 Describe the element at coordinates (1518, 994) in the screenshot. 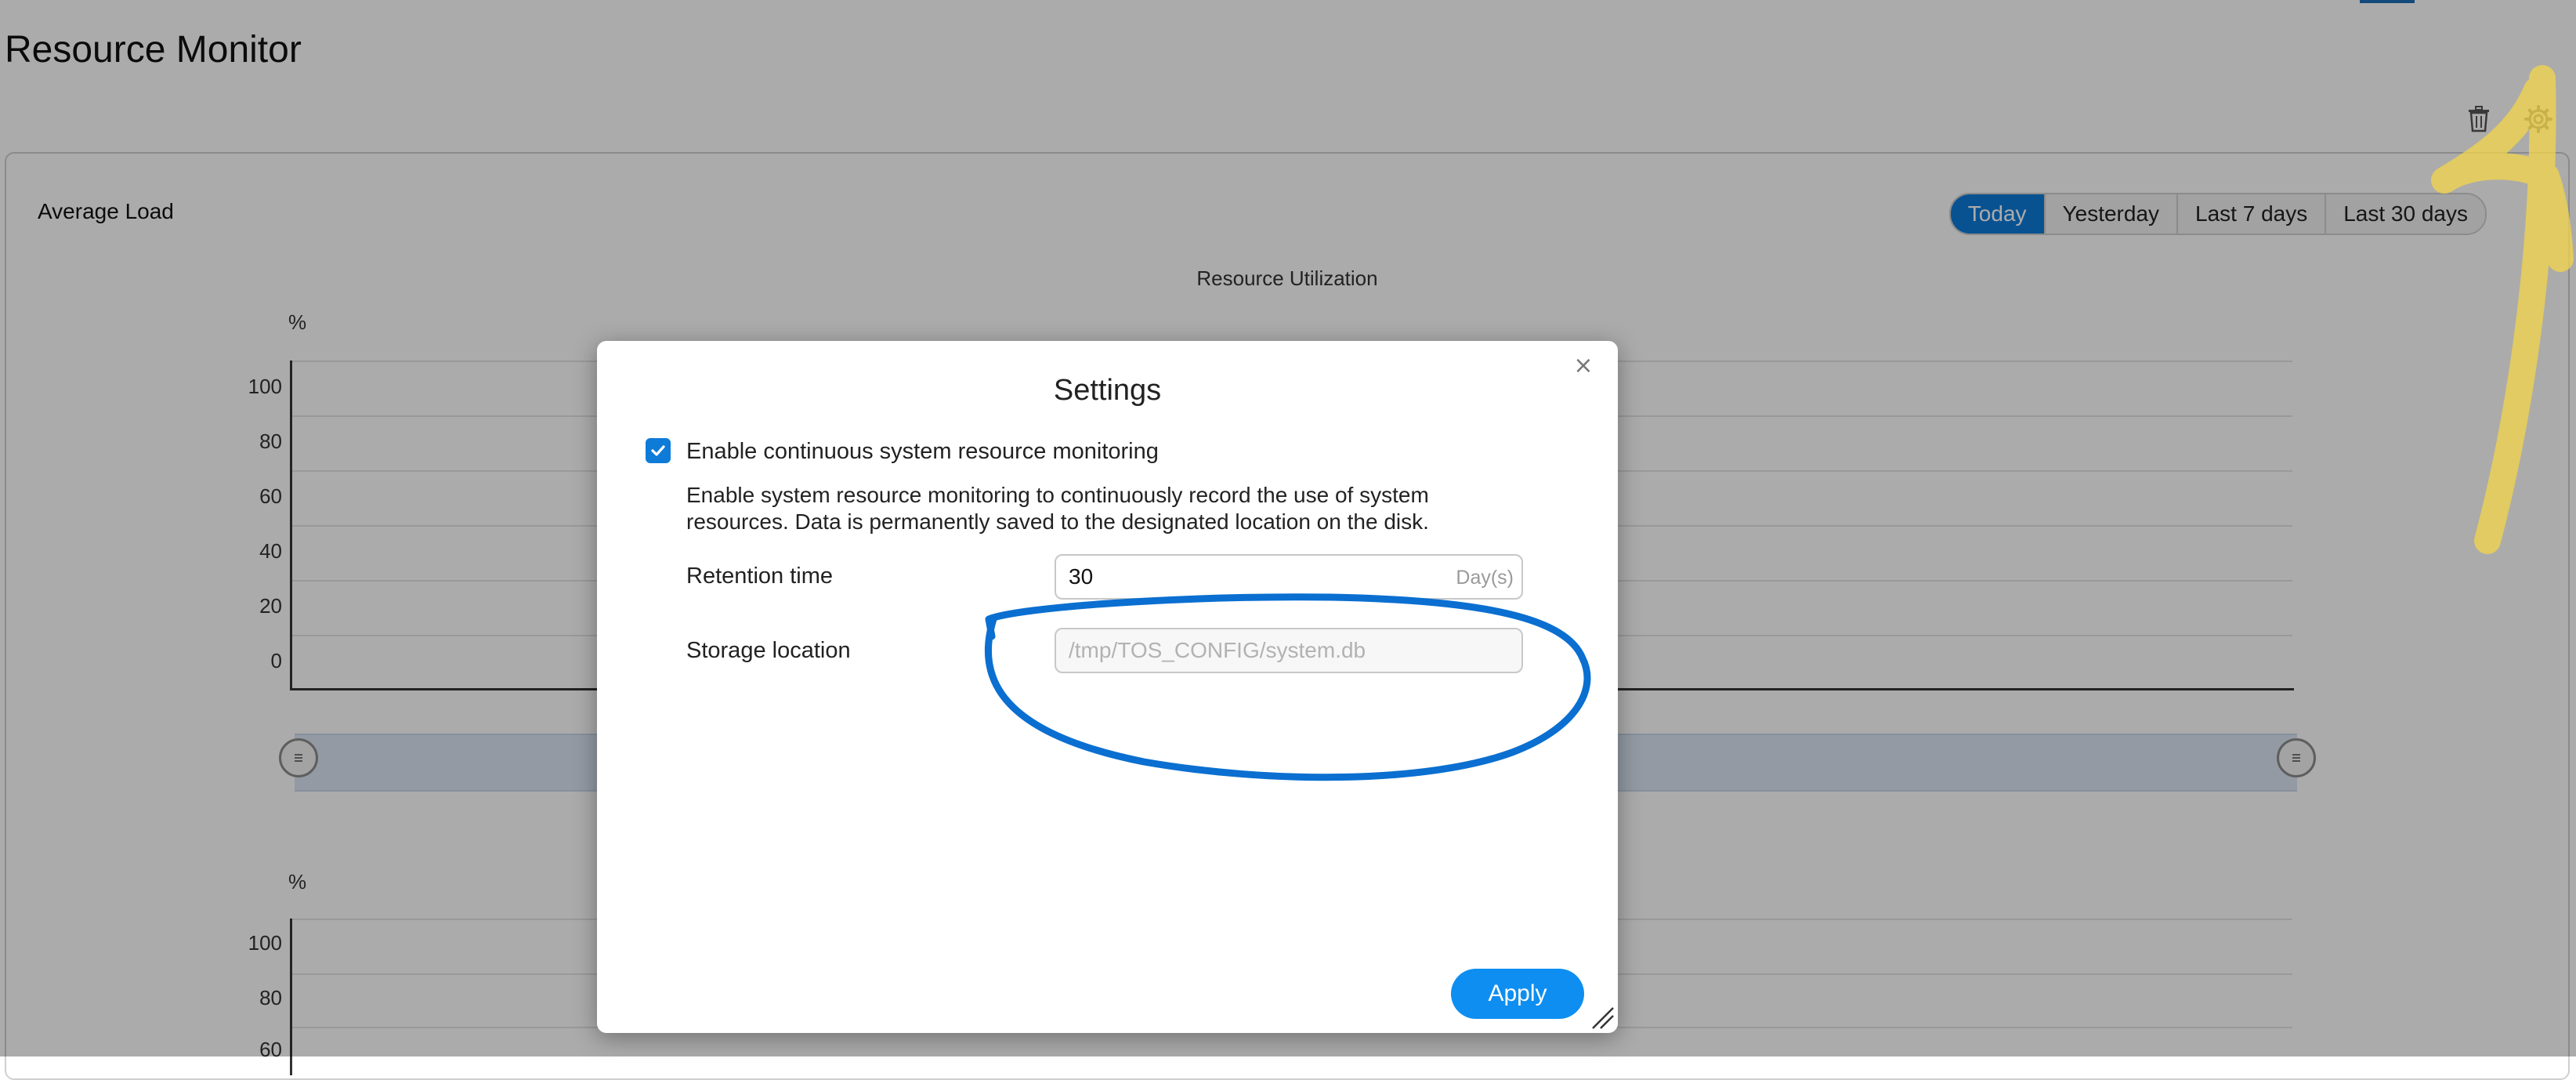

I see `apply-button: Apply` at that location.